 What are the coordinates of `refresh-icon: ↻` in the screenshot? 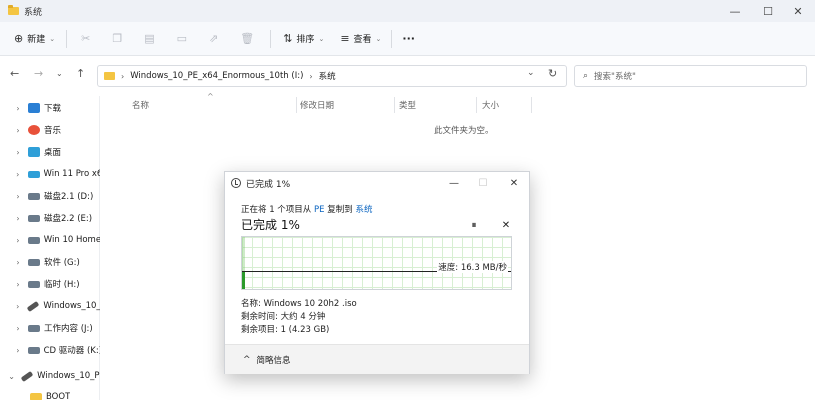 It's located at (552, 73).